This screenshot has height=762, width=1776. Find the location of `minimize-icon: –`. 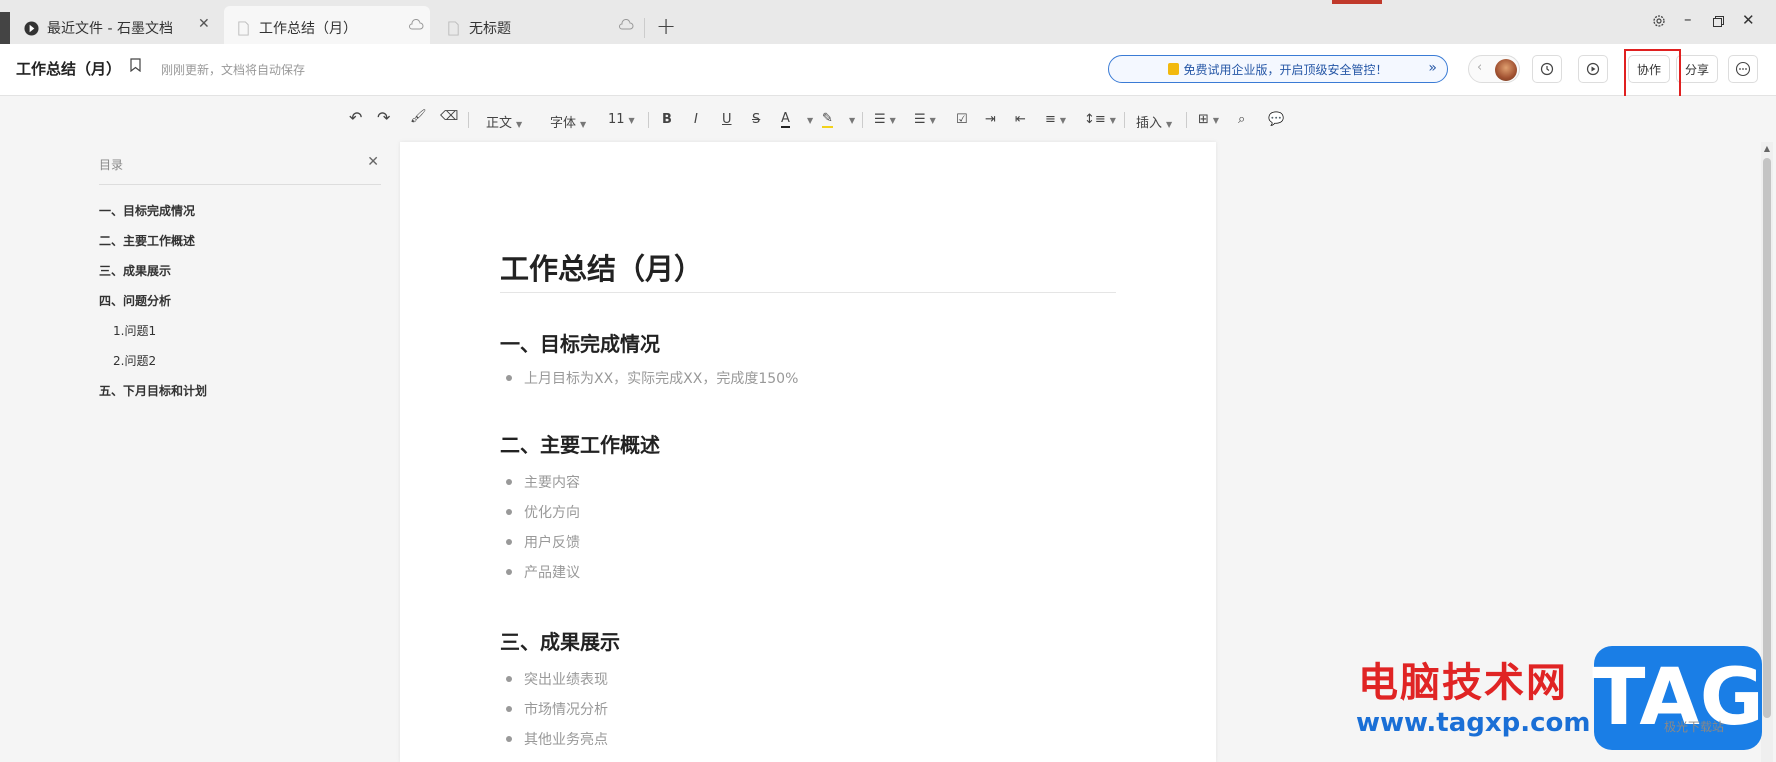

minimize-icon: – is located at coordinates (1688, 19).